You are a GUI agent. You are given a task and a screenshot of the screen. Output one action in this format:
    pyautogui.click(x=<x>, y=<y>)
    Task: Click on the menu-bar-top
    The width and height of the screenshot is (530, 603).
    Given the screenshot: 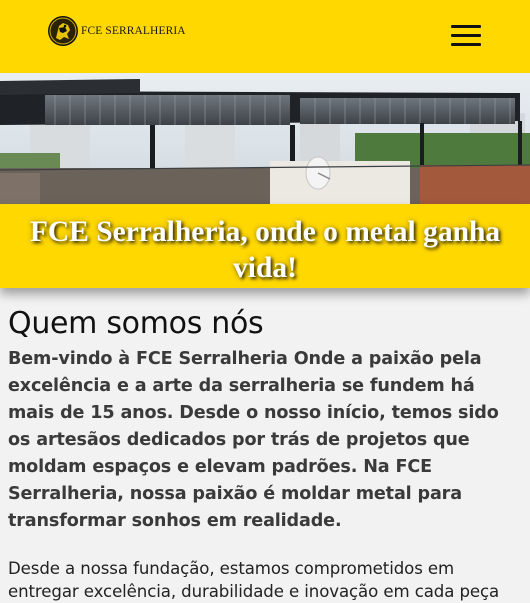 What is the action you would take?
    pyautogui.click(x=466, y=26)
    